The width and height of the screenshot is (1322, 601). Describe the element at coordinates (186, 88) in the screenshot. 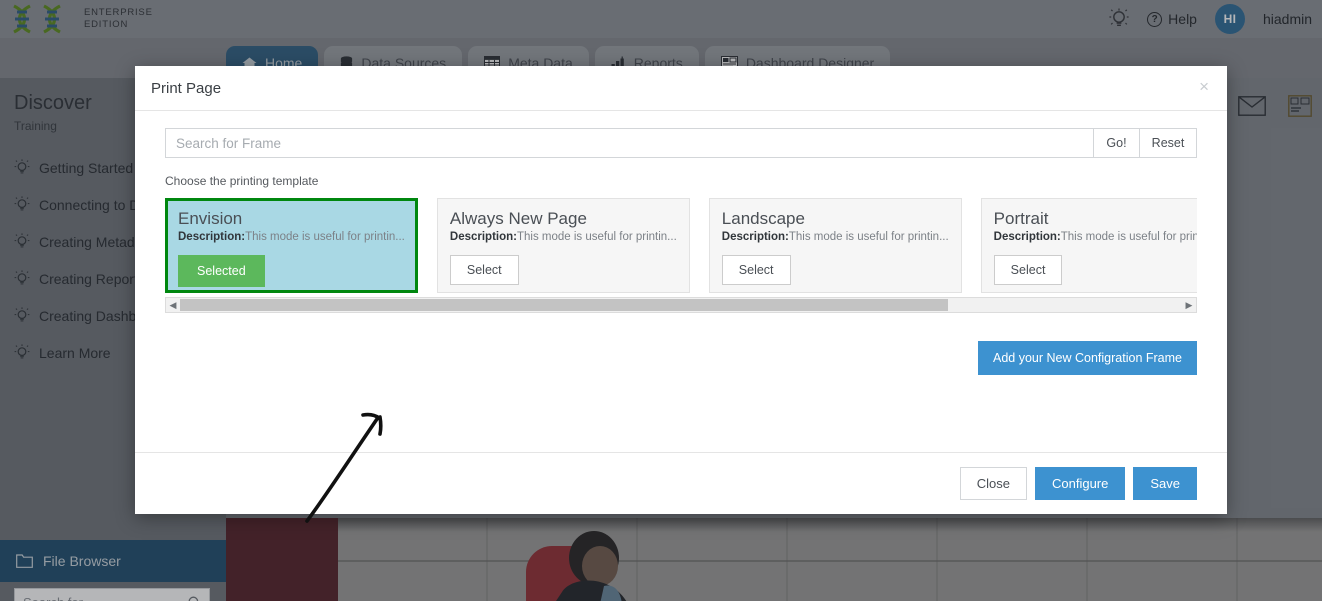

I see `dialog-title: Print Page` at that location.